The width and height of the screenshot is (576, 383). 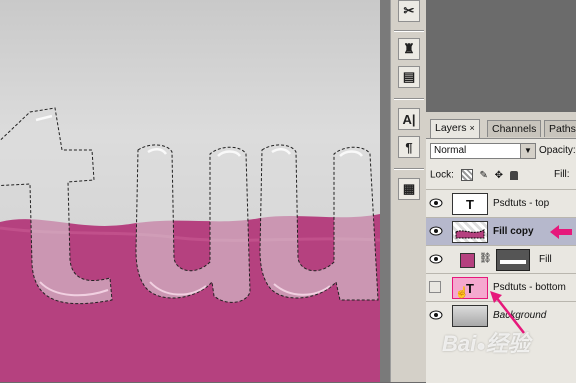 I want to click on stamp-options-icon: ▤, so click(x=409, y=77).